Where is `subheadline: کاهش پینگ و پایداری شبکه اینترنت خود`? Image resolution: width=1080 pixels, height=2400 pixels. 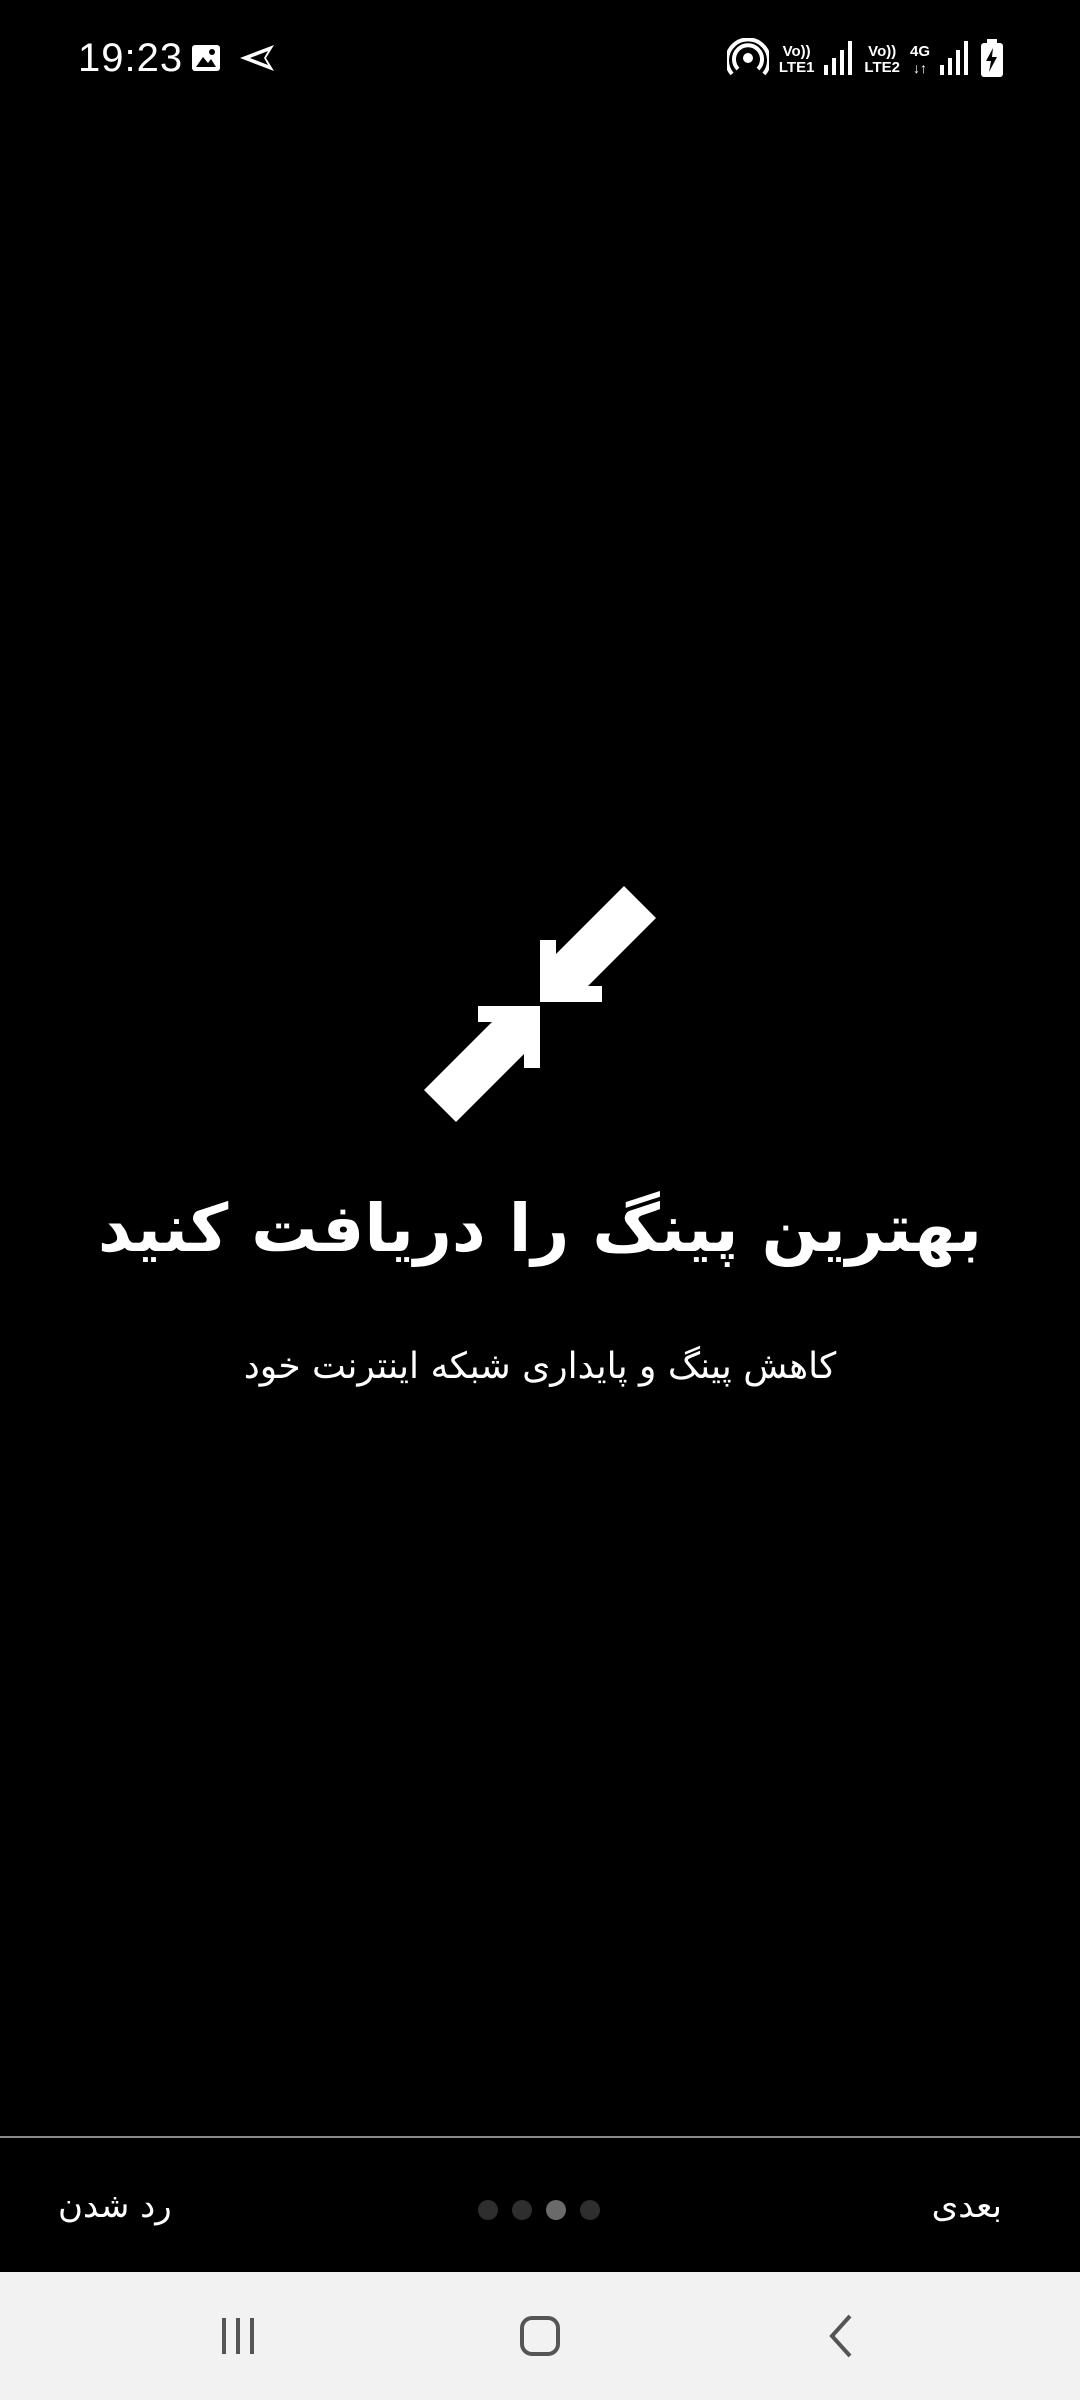 subheadline: کاهش پینگ و پایداری شبکه اینترنت خود is located at coordinates (540, 1366).